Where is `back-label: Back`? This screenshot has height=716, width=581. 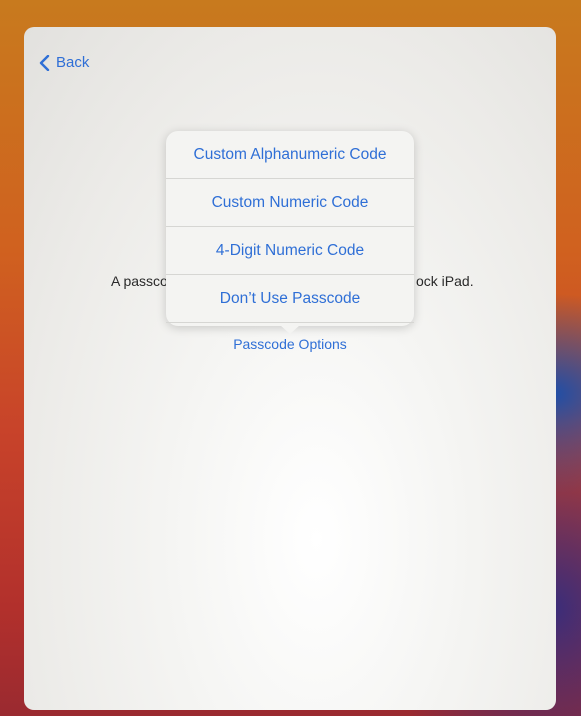 back-label: Back is located at coordinates (73, 62).